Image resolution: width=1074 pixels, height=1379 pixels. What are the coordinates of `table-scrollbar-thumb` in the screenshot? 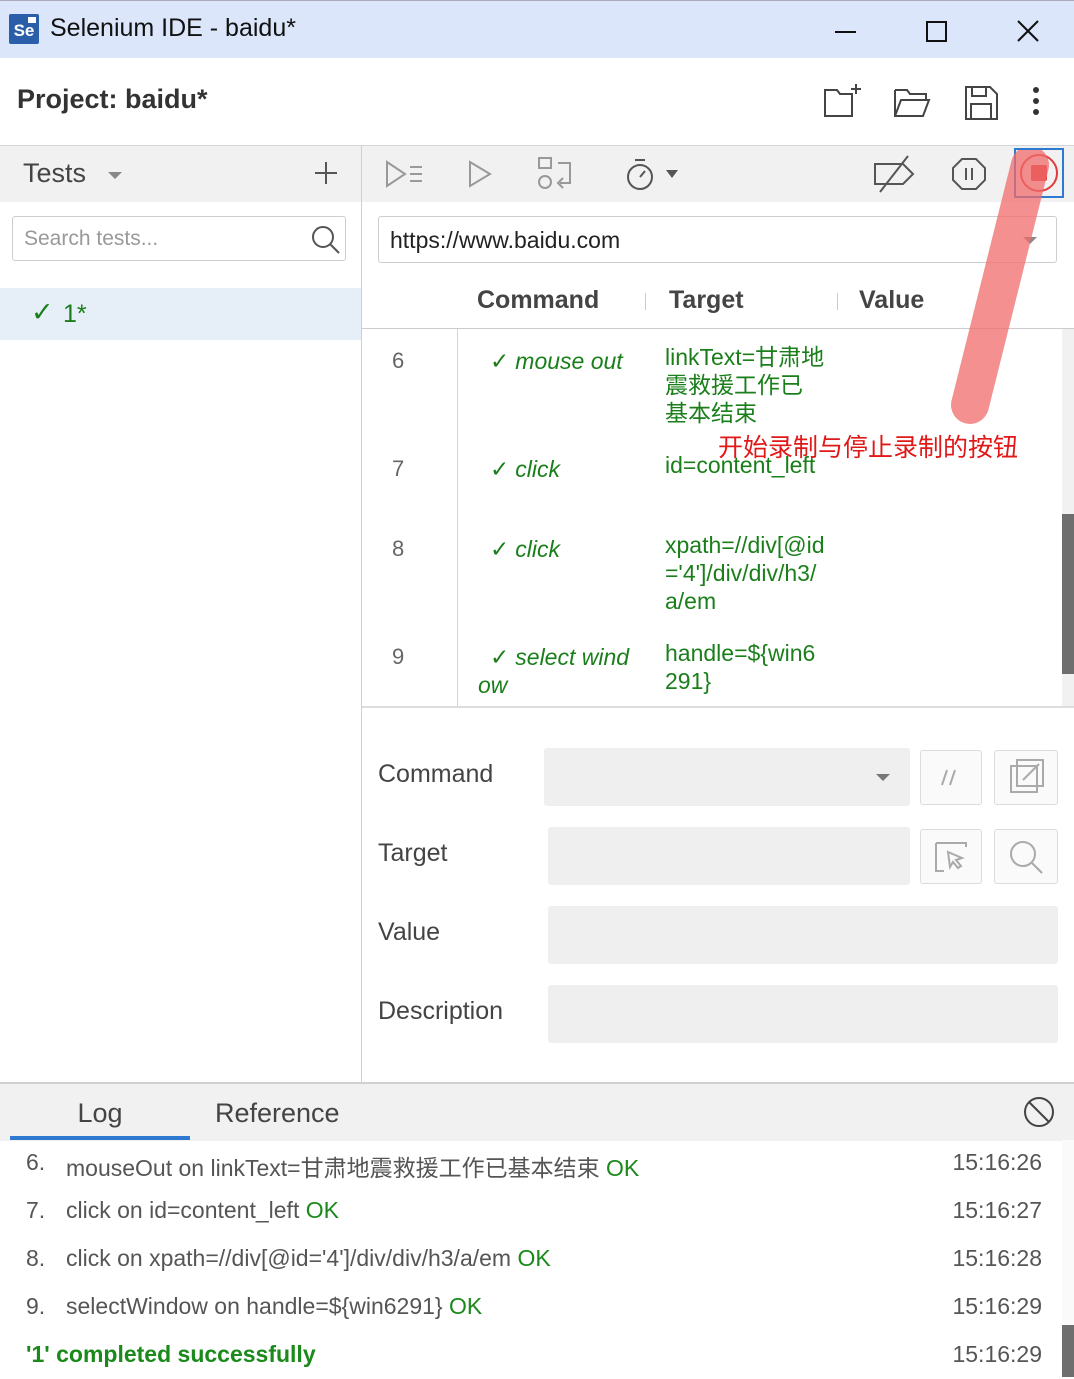 It's located at (1068, 594).